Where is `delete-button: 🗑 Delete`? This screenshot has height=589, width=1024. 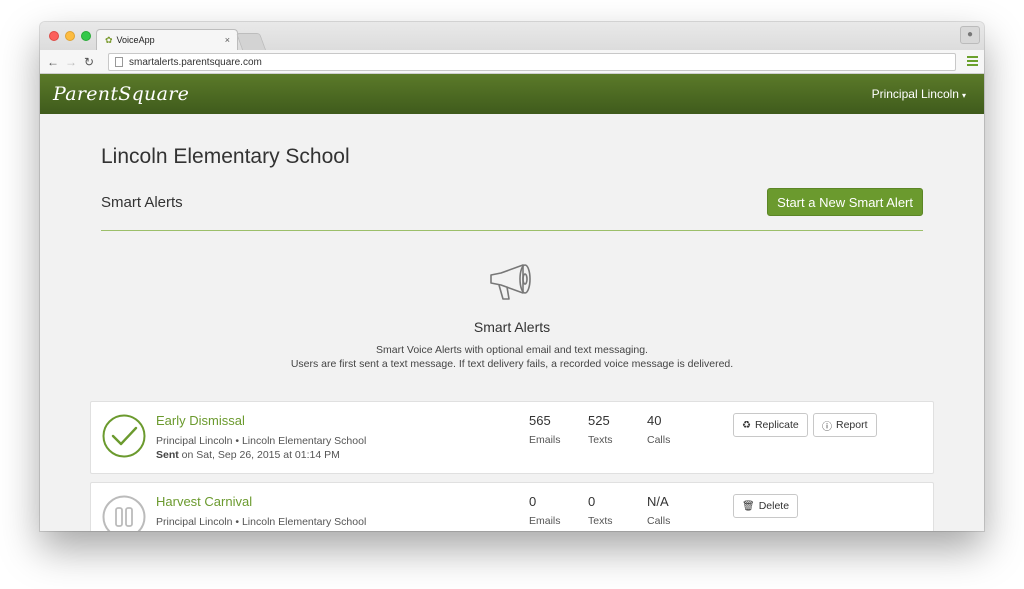
delete-button: 🗑 Delete is located at coordinates (766, 506).